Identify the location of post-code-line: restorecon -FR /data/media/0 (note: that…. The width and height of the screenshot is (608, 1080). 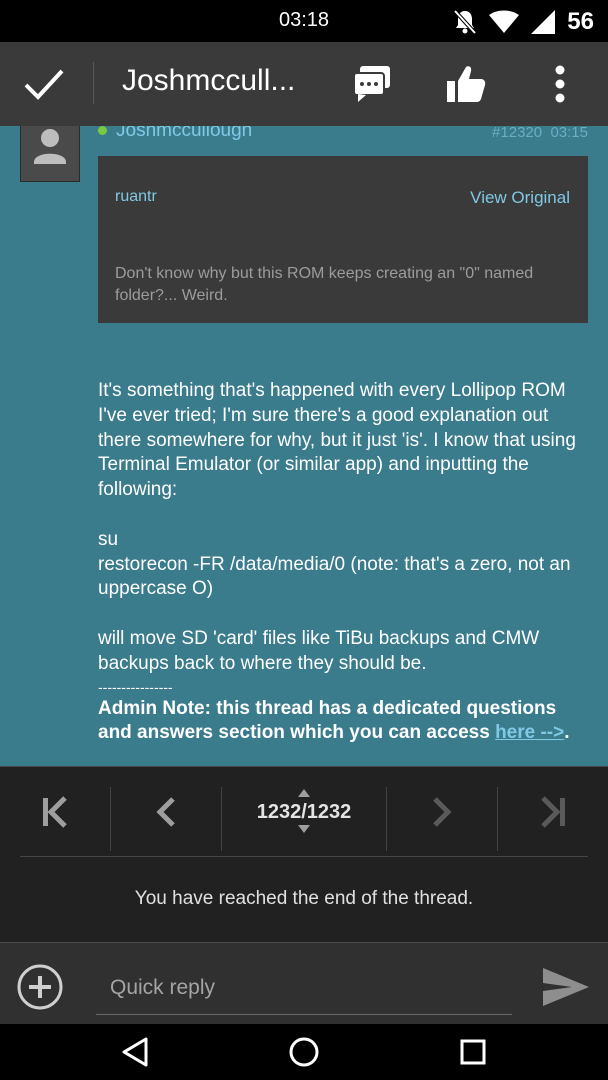
(334, 576).